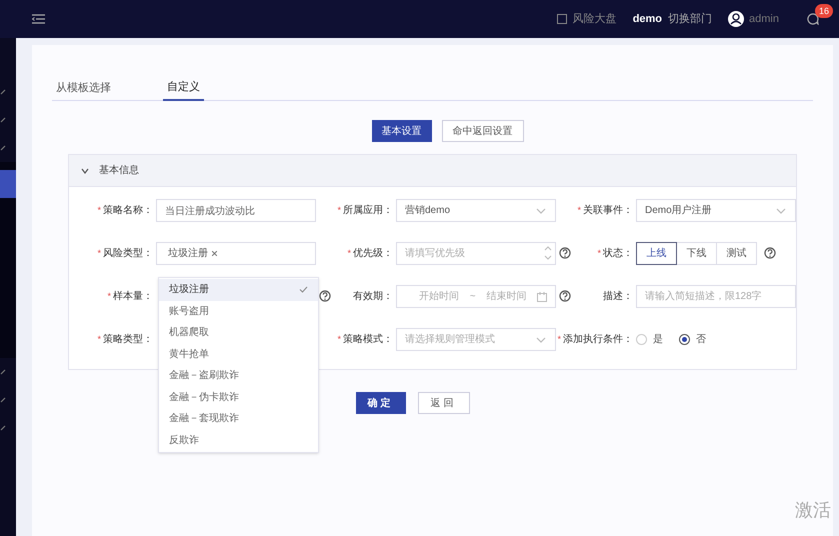 The width and height of the screenshot is (839, 536). I want to click on tab: 从模板选择, so click(83, 88).